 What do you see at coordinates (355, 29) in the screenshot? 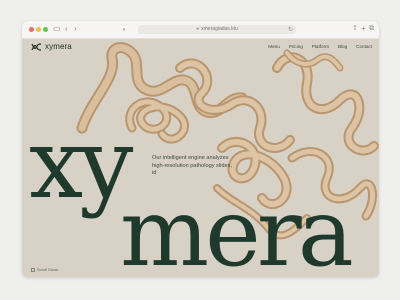
I see `share-icon: ⇧` at bounding box center [355, 29].